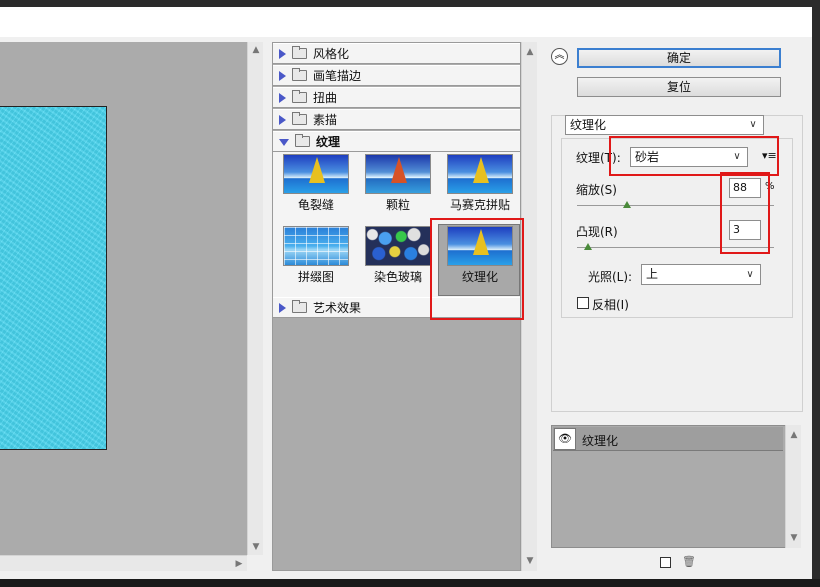  Describe the element at coordinates (396, 119) in the screenshot. I see `category-sketch: 素描` at that location.